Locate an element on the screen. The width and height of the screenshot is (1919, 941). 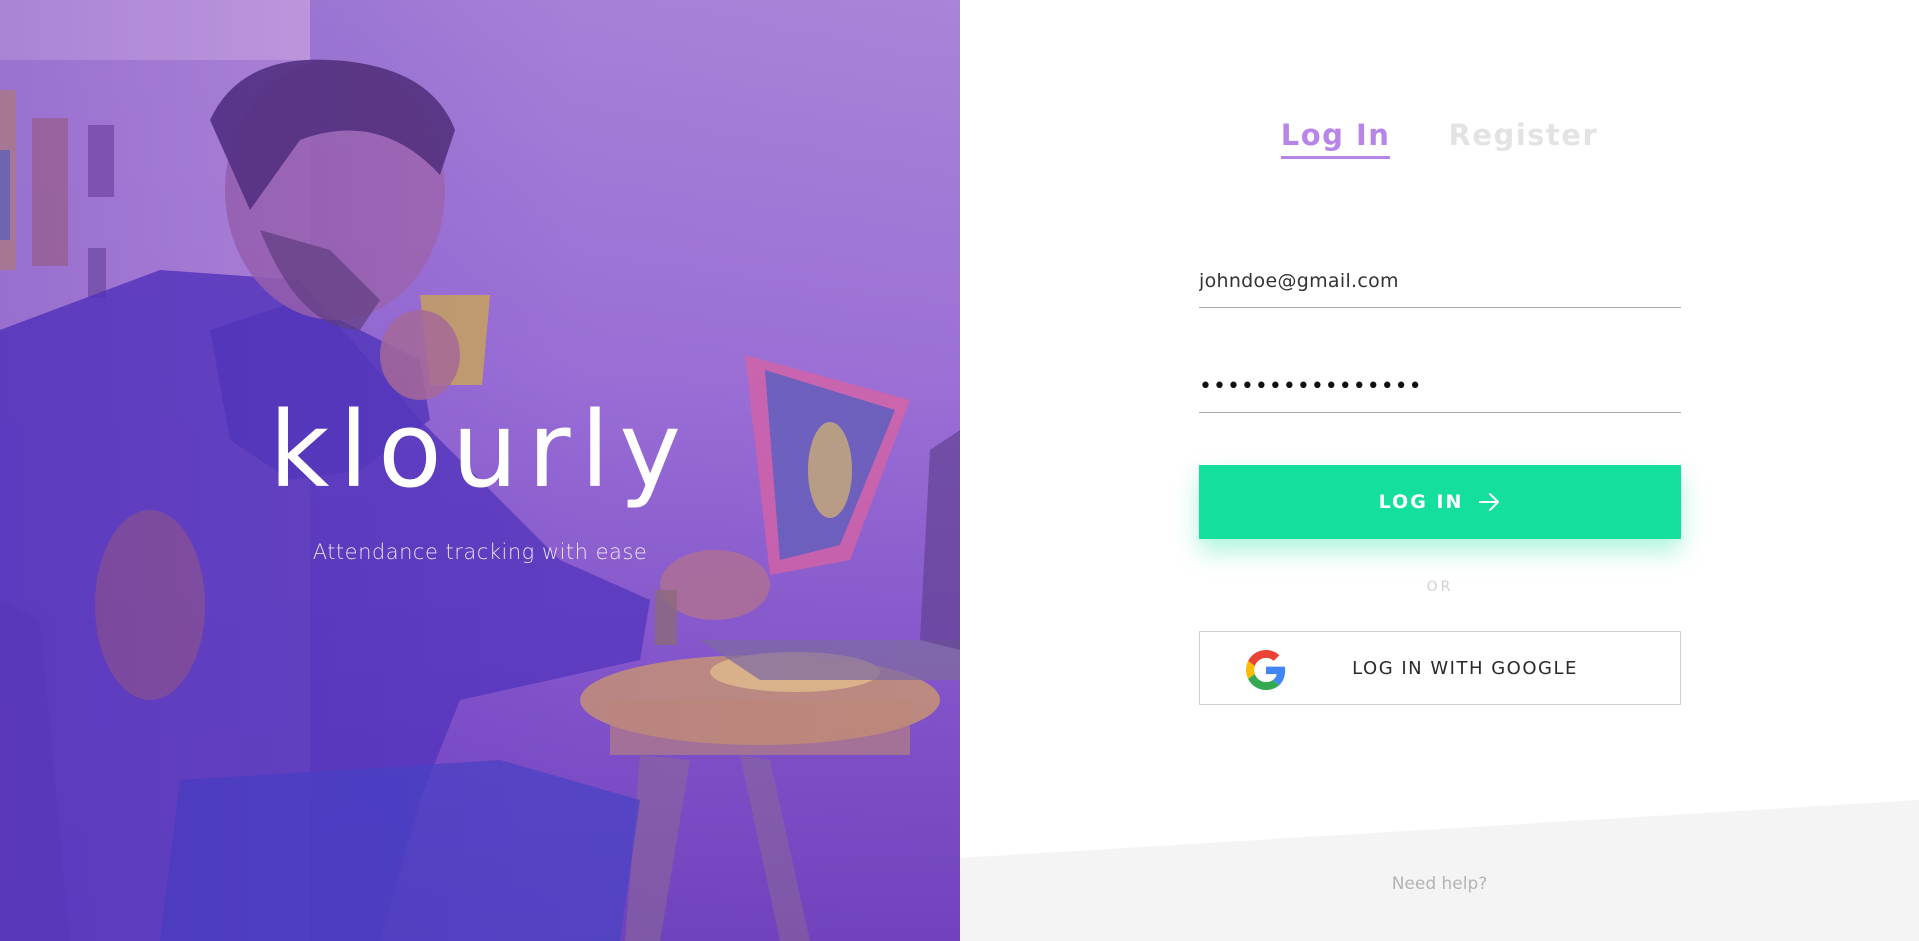
or-divider: OR is located at coordinates (1440, 587).